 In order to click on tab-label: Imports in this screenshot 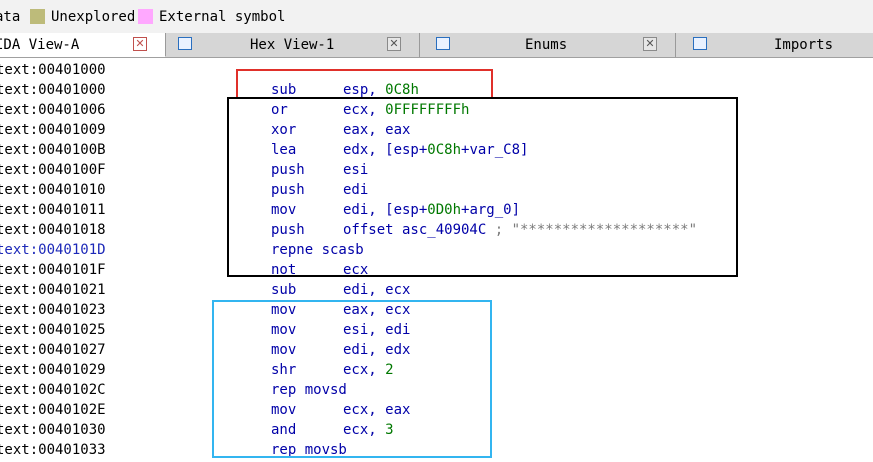, I will do `click(804, 45)`.